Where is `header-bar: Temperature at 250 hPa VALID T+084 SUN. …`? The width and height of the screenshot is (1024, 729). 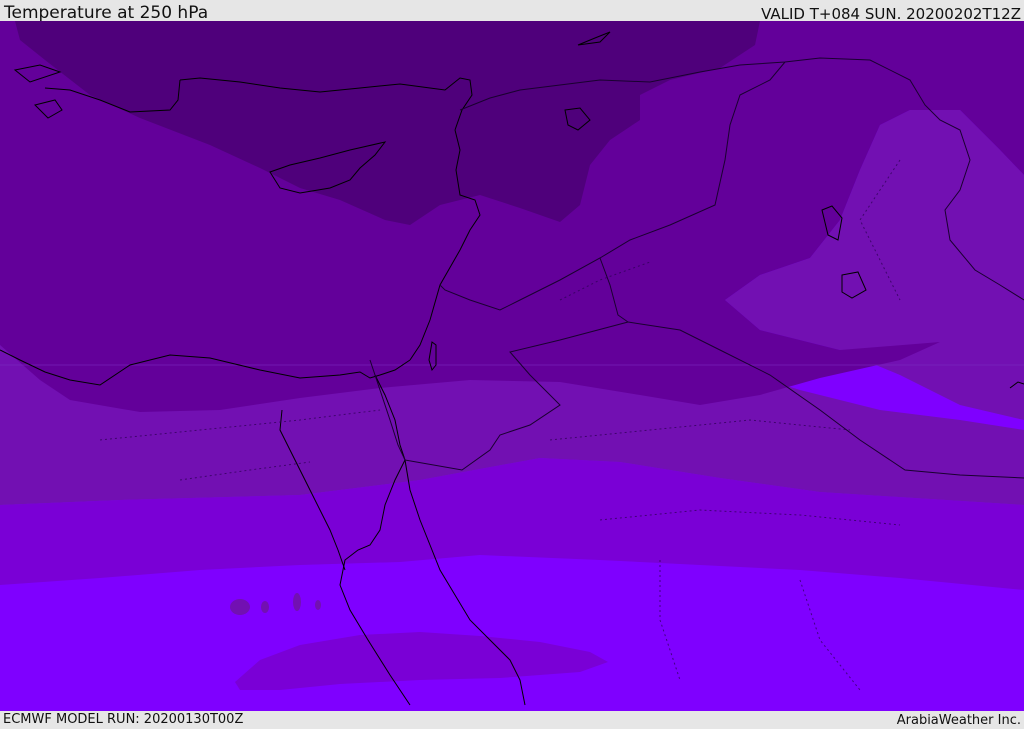
header-bar: Temperature at 250 hPa VALID T+084 SUN. … is located at coordinates (512, 11).